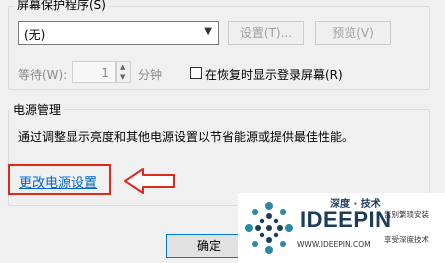 The width and height of the screenshot is (445, 263). Describe the element at coordinates (105, 73) in the screenshot. I see `wait-minutes-value: 1` at that location.